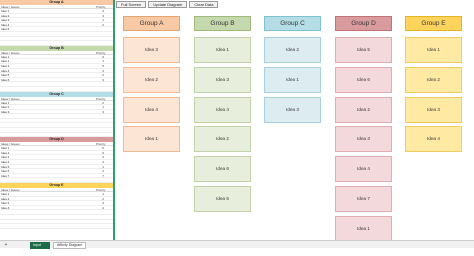  What do you see at coordinates (204, 4) in the screenshot?
I see `clear-data-button: Clear Data` at bounding box center [204, 4].